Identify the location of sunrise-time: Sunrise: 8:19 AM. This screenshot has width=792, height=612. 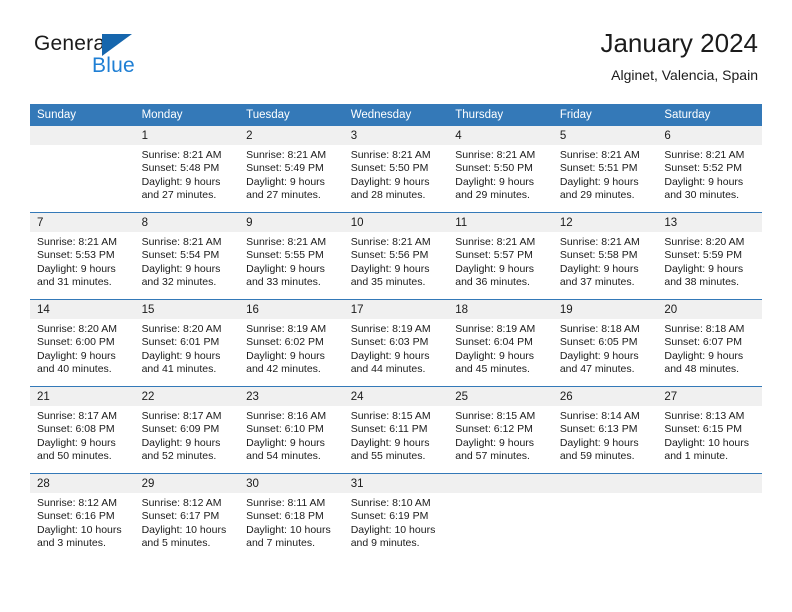
(495, 329).